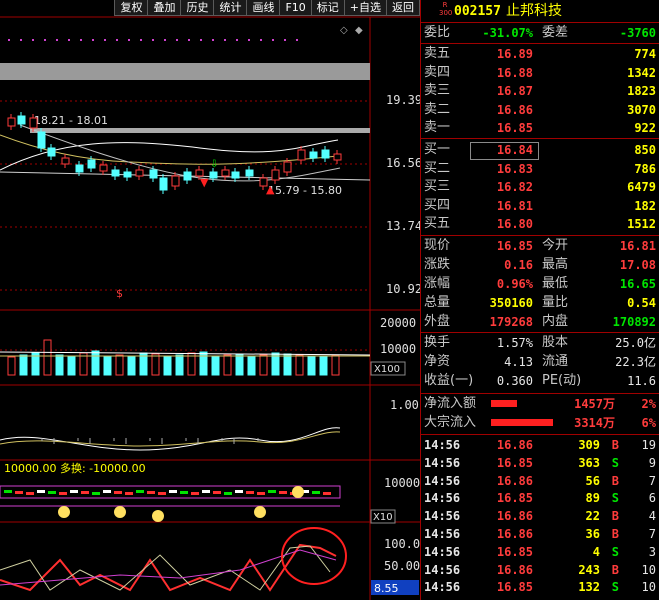 The width and height of the screenshot is (659, 600). I want to click on fundamental-value-left: 1.57%, so click(514, 343).